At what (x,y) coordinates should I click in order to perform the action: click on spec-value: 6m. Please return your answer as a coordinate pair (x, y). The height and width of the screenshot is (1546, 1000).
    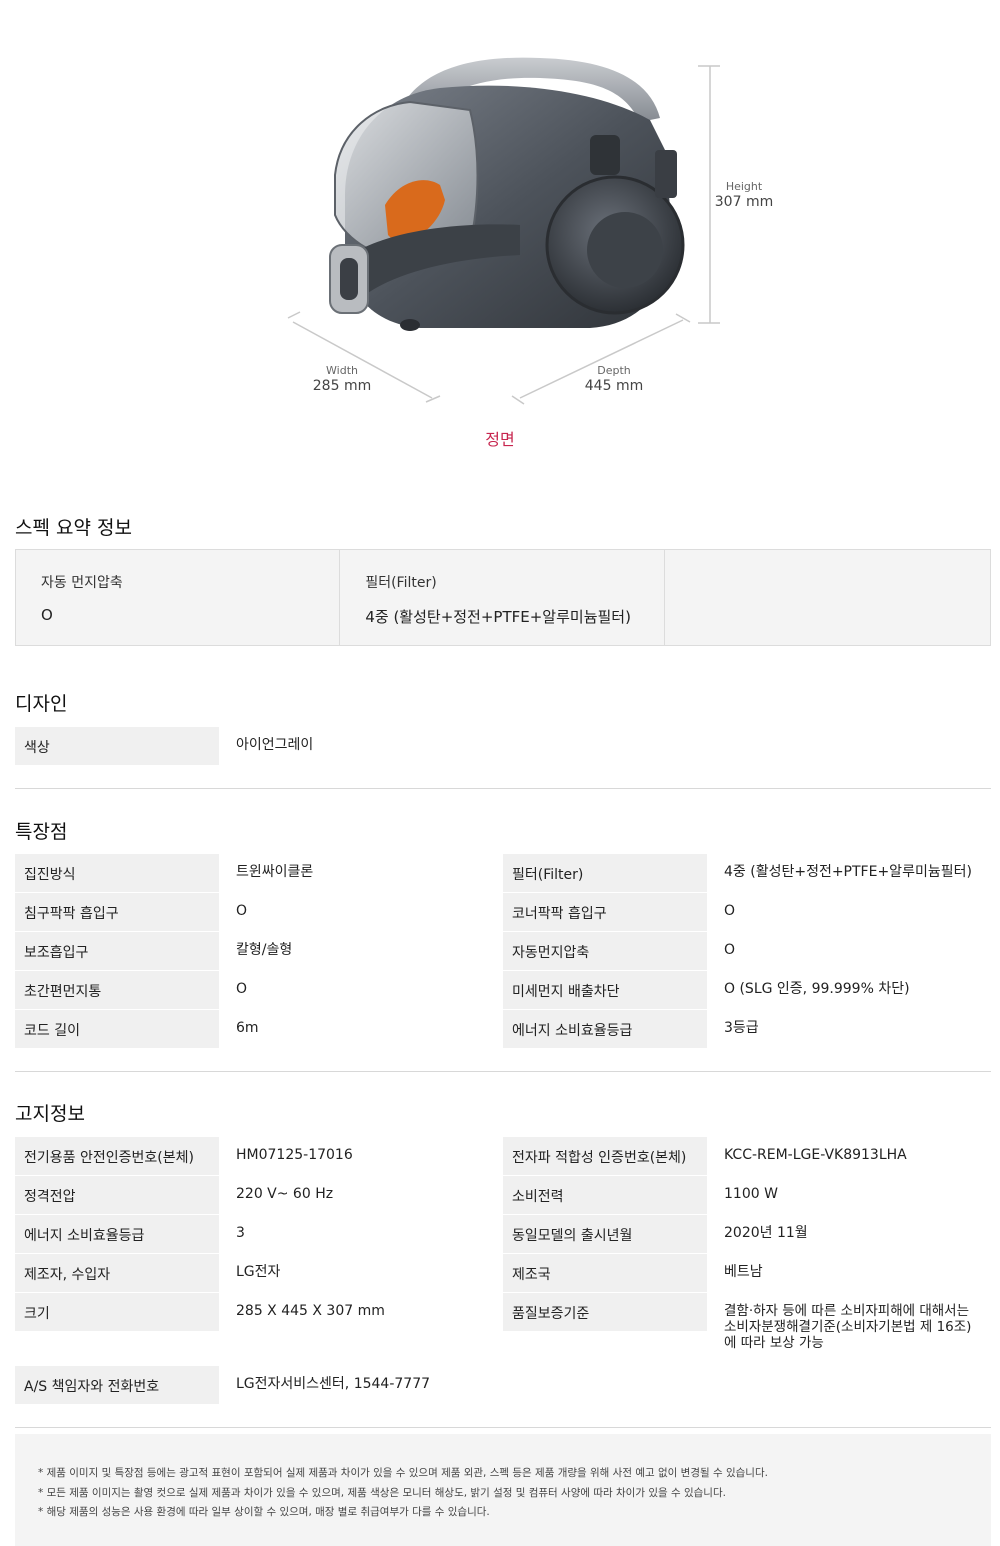
    Looking at the image, I should click on (247, 1028).